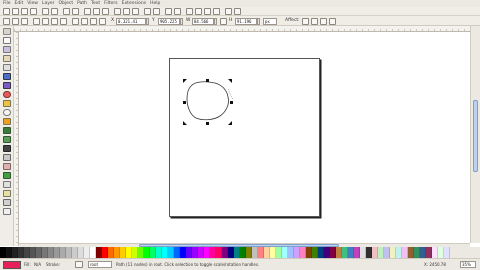 The width and height of the screenshot is (480, 270). I want to click on document-properties-icon, so click(237, 11).